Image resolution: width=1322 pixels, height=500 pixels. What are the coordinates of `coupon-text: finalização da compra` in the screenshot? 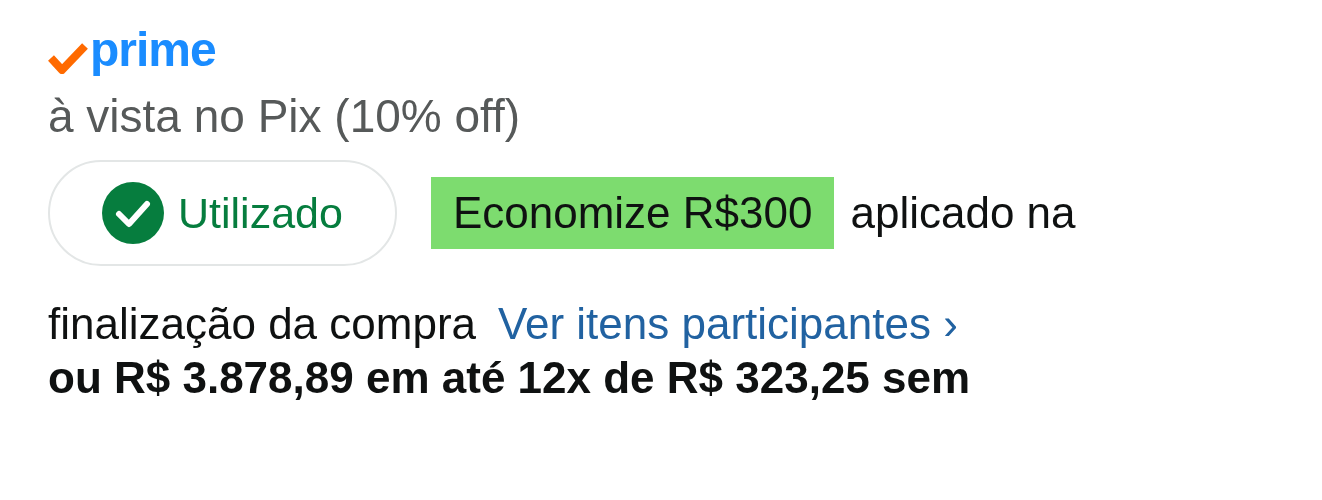 It's located at (262, 324).